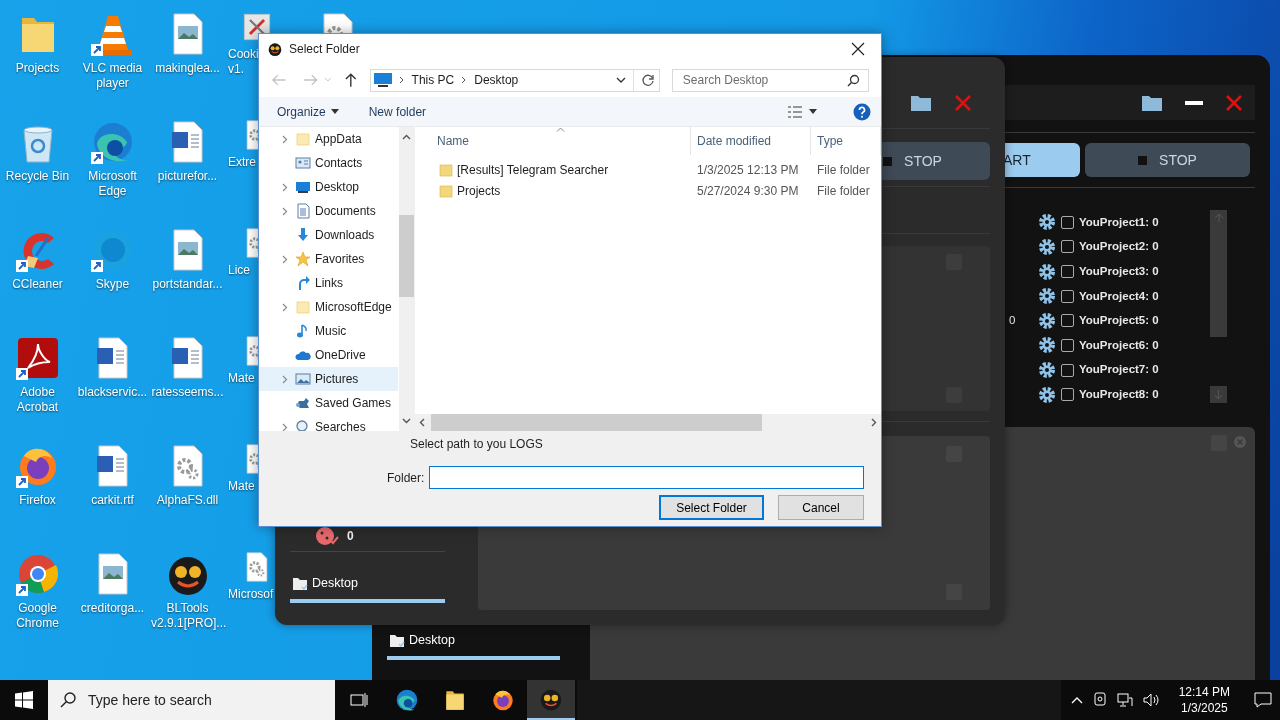 Image resolution: width=1280 pixels, height=720 pixels. I want to click on field-label: Folder:, so click(406, 478).